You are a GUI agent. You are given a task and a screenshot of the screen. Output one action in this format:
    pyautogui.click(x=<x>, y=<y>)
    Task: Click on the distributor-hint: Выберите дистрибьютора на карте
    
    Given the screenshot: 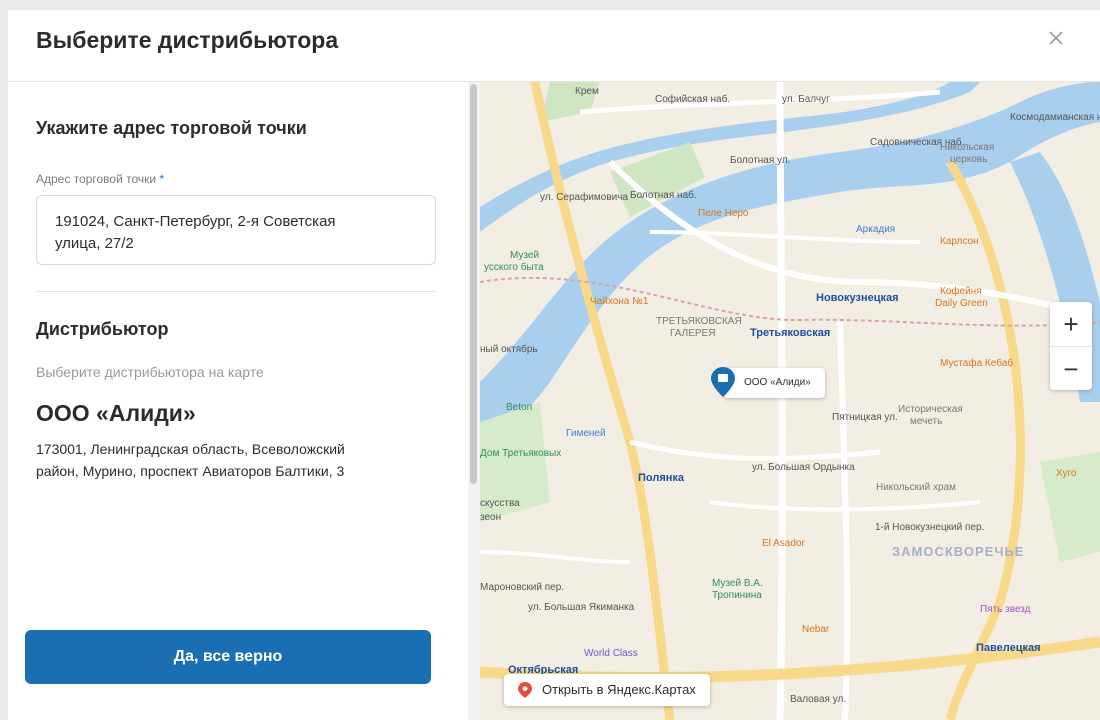 What is the action you would take?
    pyautogui.click(x=150, y=372)
    